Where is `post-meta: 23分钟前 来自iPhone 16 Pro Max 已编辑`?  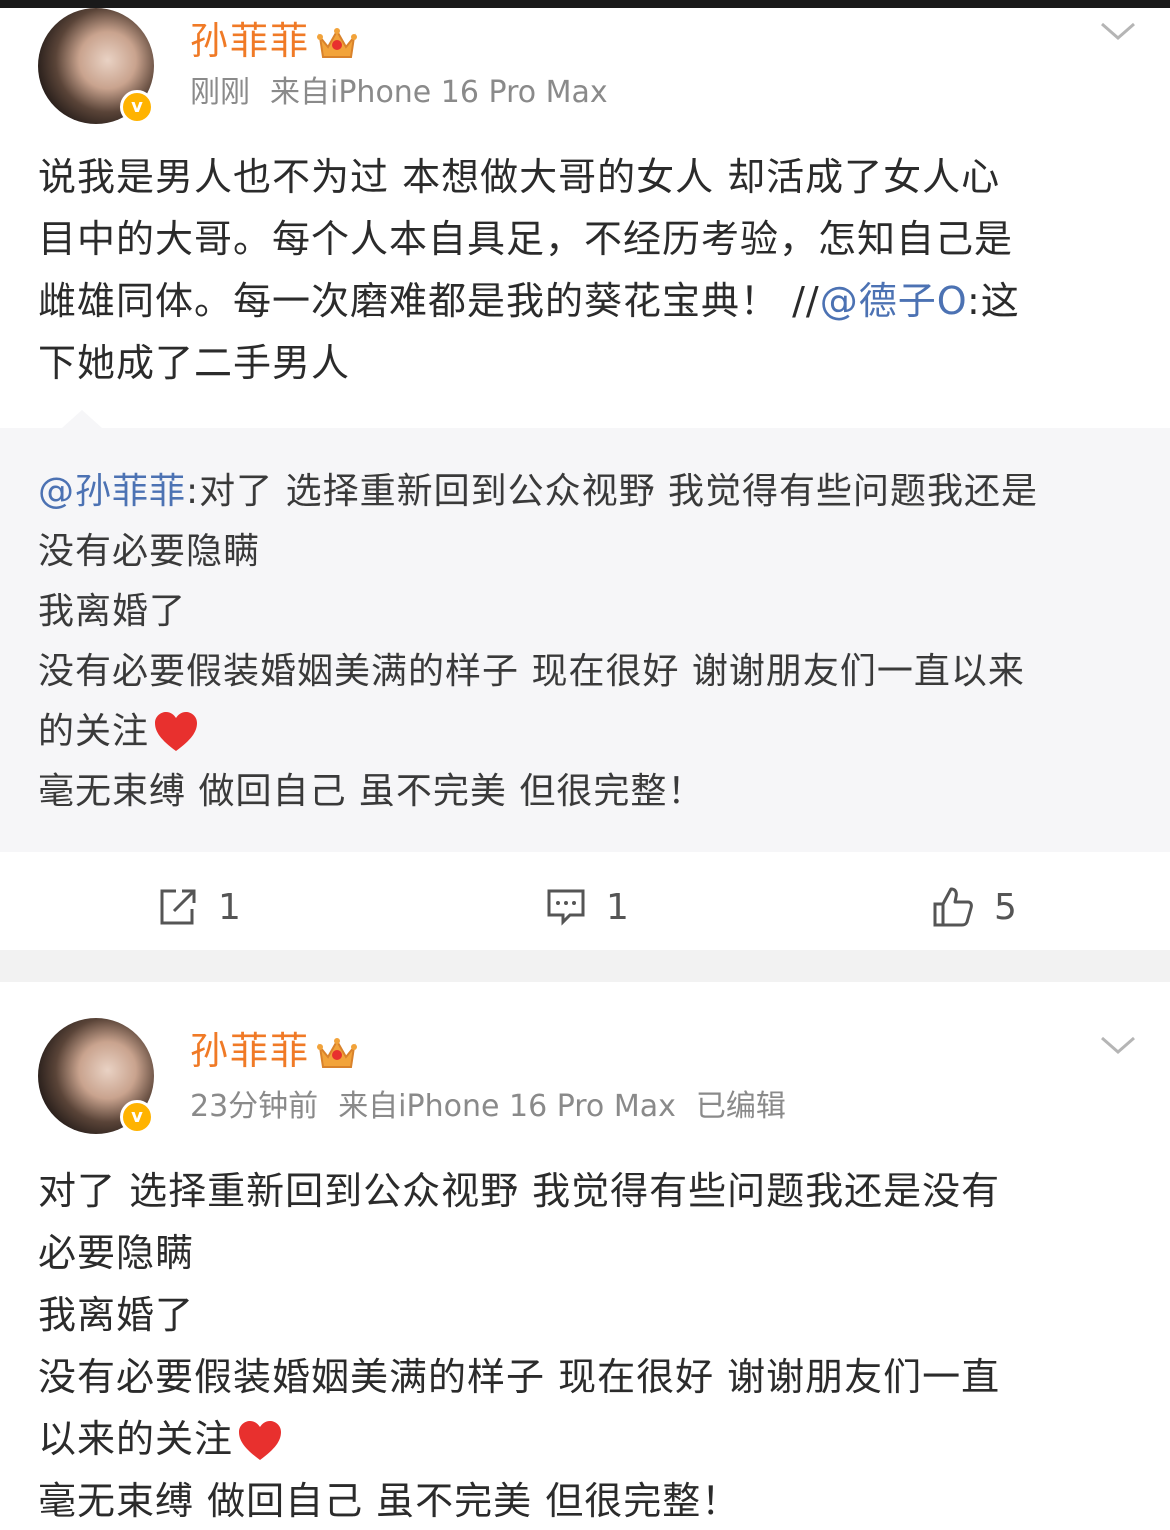 post-meta: 23分钟前 来自iPhone 16 Pro Max 已编辑 is located at coordinates (498, 1107).